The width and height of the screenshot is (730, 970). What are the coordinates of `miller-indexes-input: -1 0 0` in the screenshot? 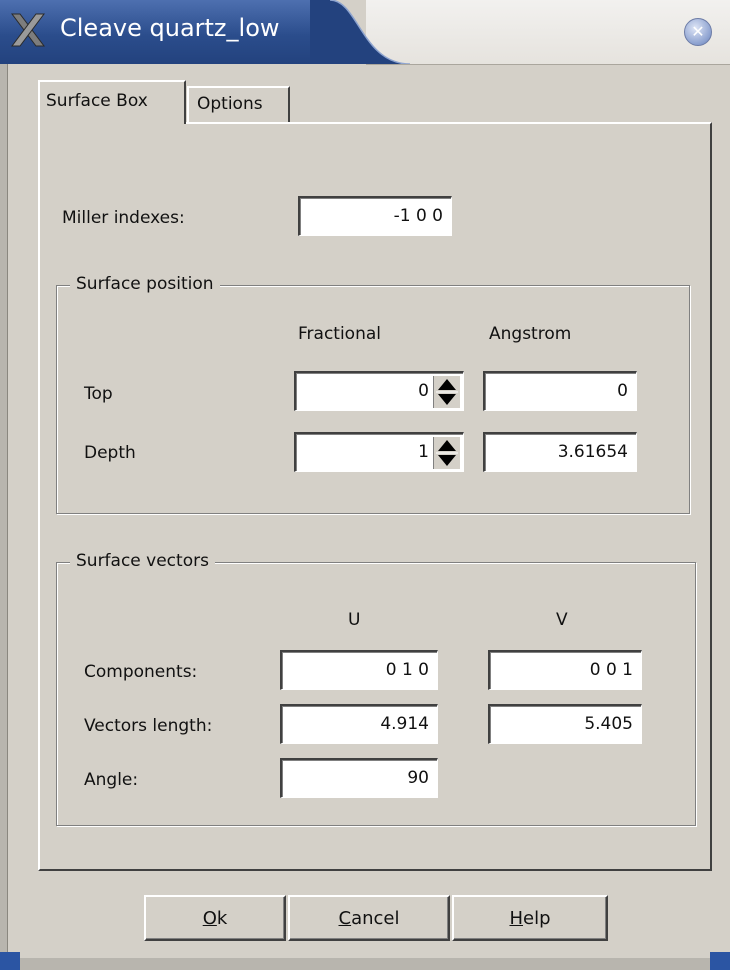 It's located at (375, 216).